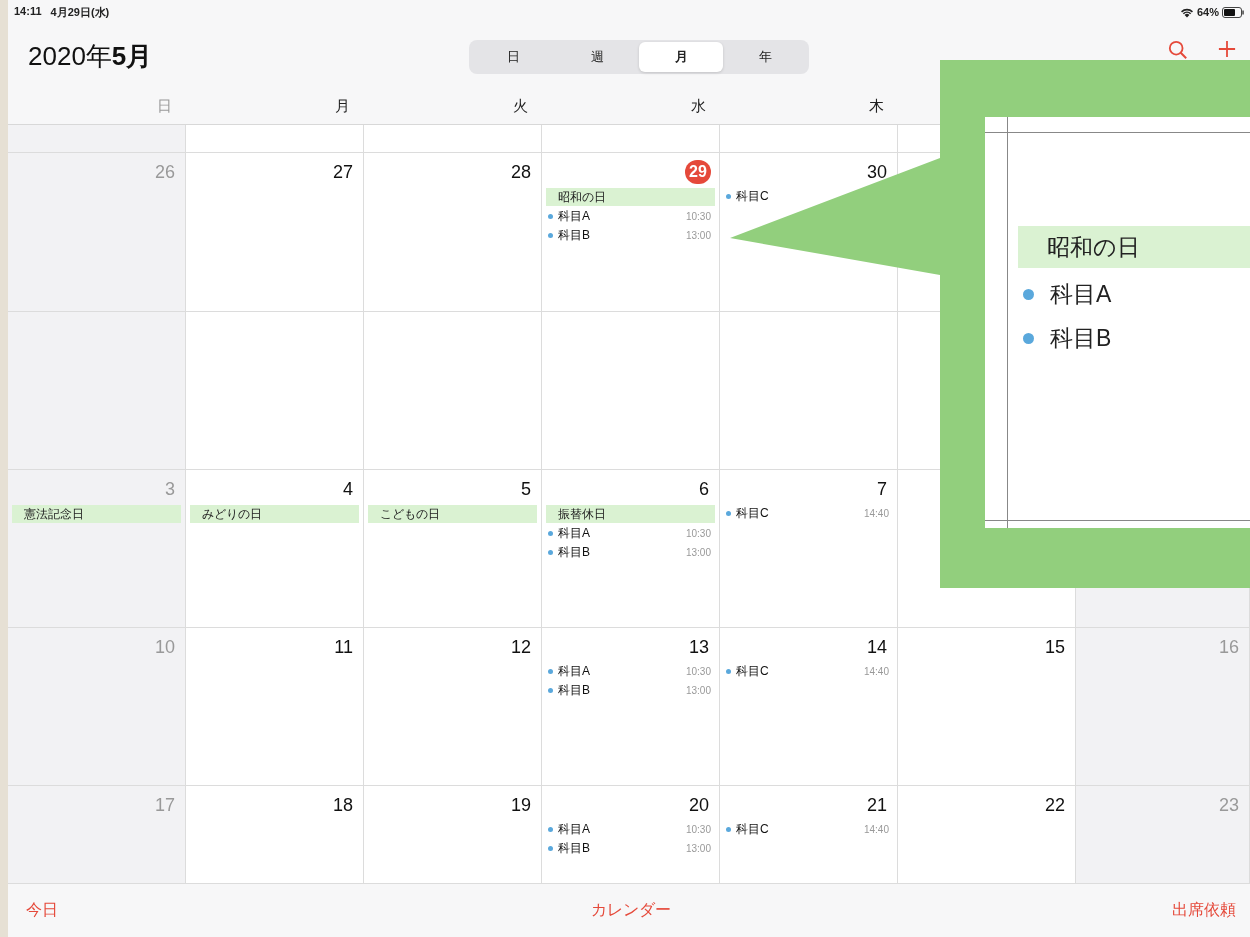  What do you see at coordinates (341, 805) in the screenshot?
I see `date-number: 18` at bounding box center [341, 805].